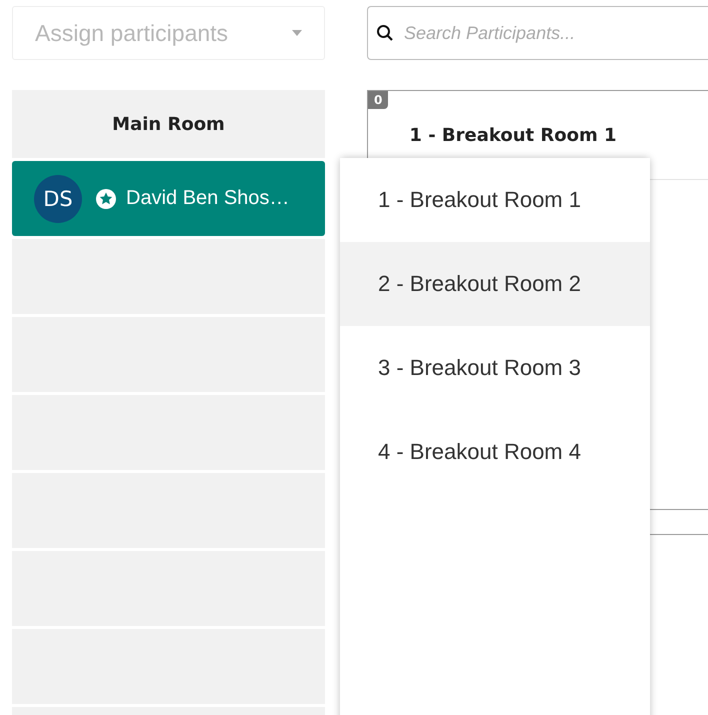 The image size is (708, 715). I want to click on menu-item: 1 - Breakout Room 1, so click(495, 200).